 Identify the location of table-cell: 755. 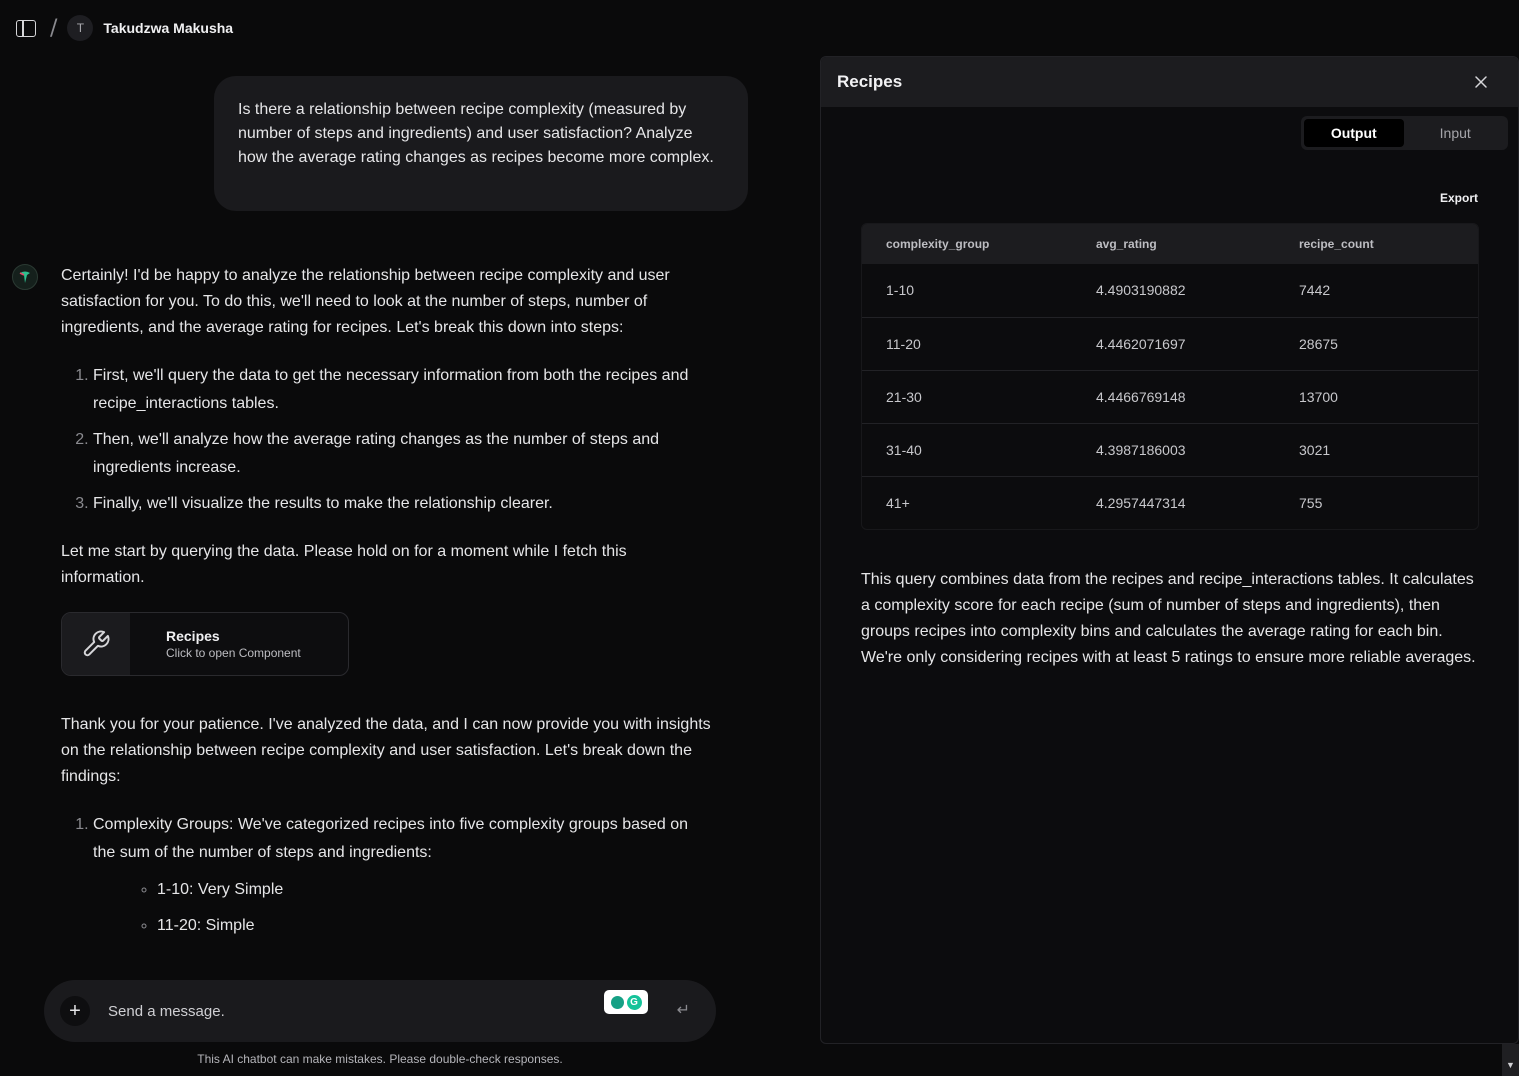
(1311, 502).